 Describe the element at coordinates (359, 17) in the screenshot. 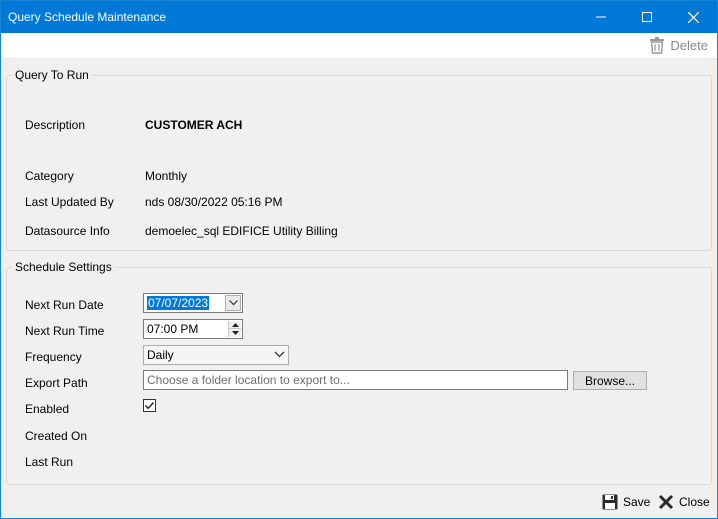

I see `title-bar: Query Schedule Maintenance` at that location.